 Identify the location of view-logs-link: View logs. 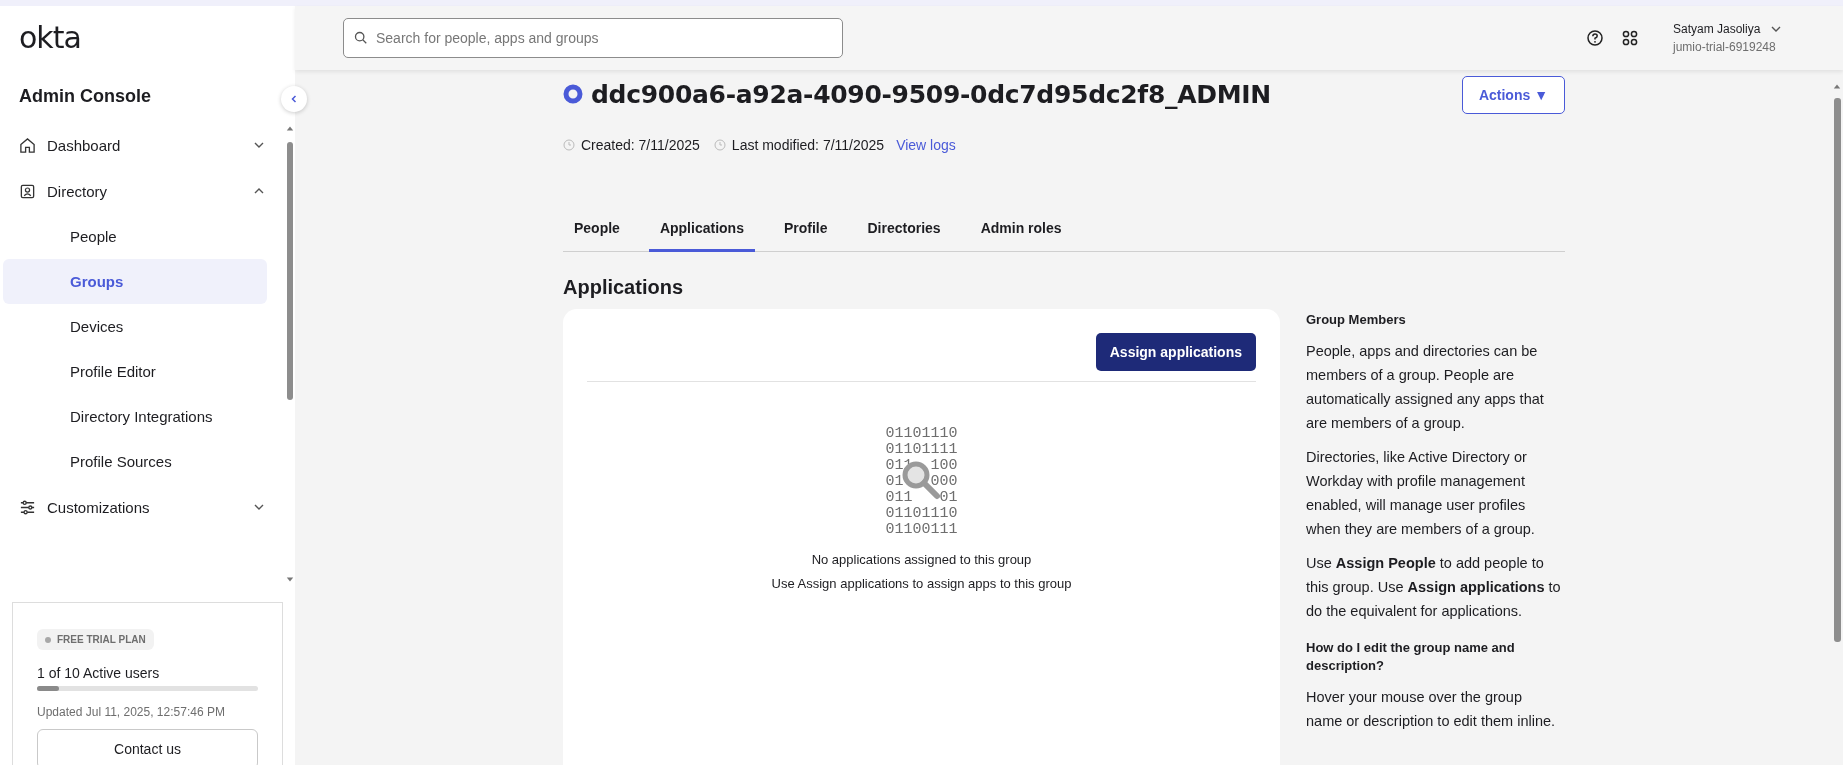
(926, 145).